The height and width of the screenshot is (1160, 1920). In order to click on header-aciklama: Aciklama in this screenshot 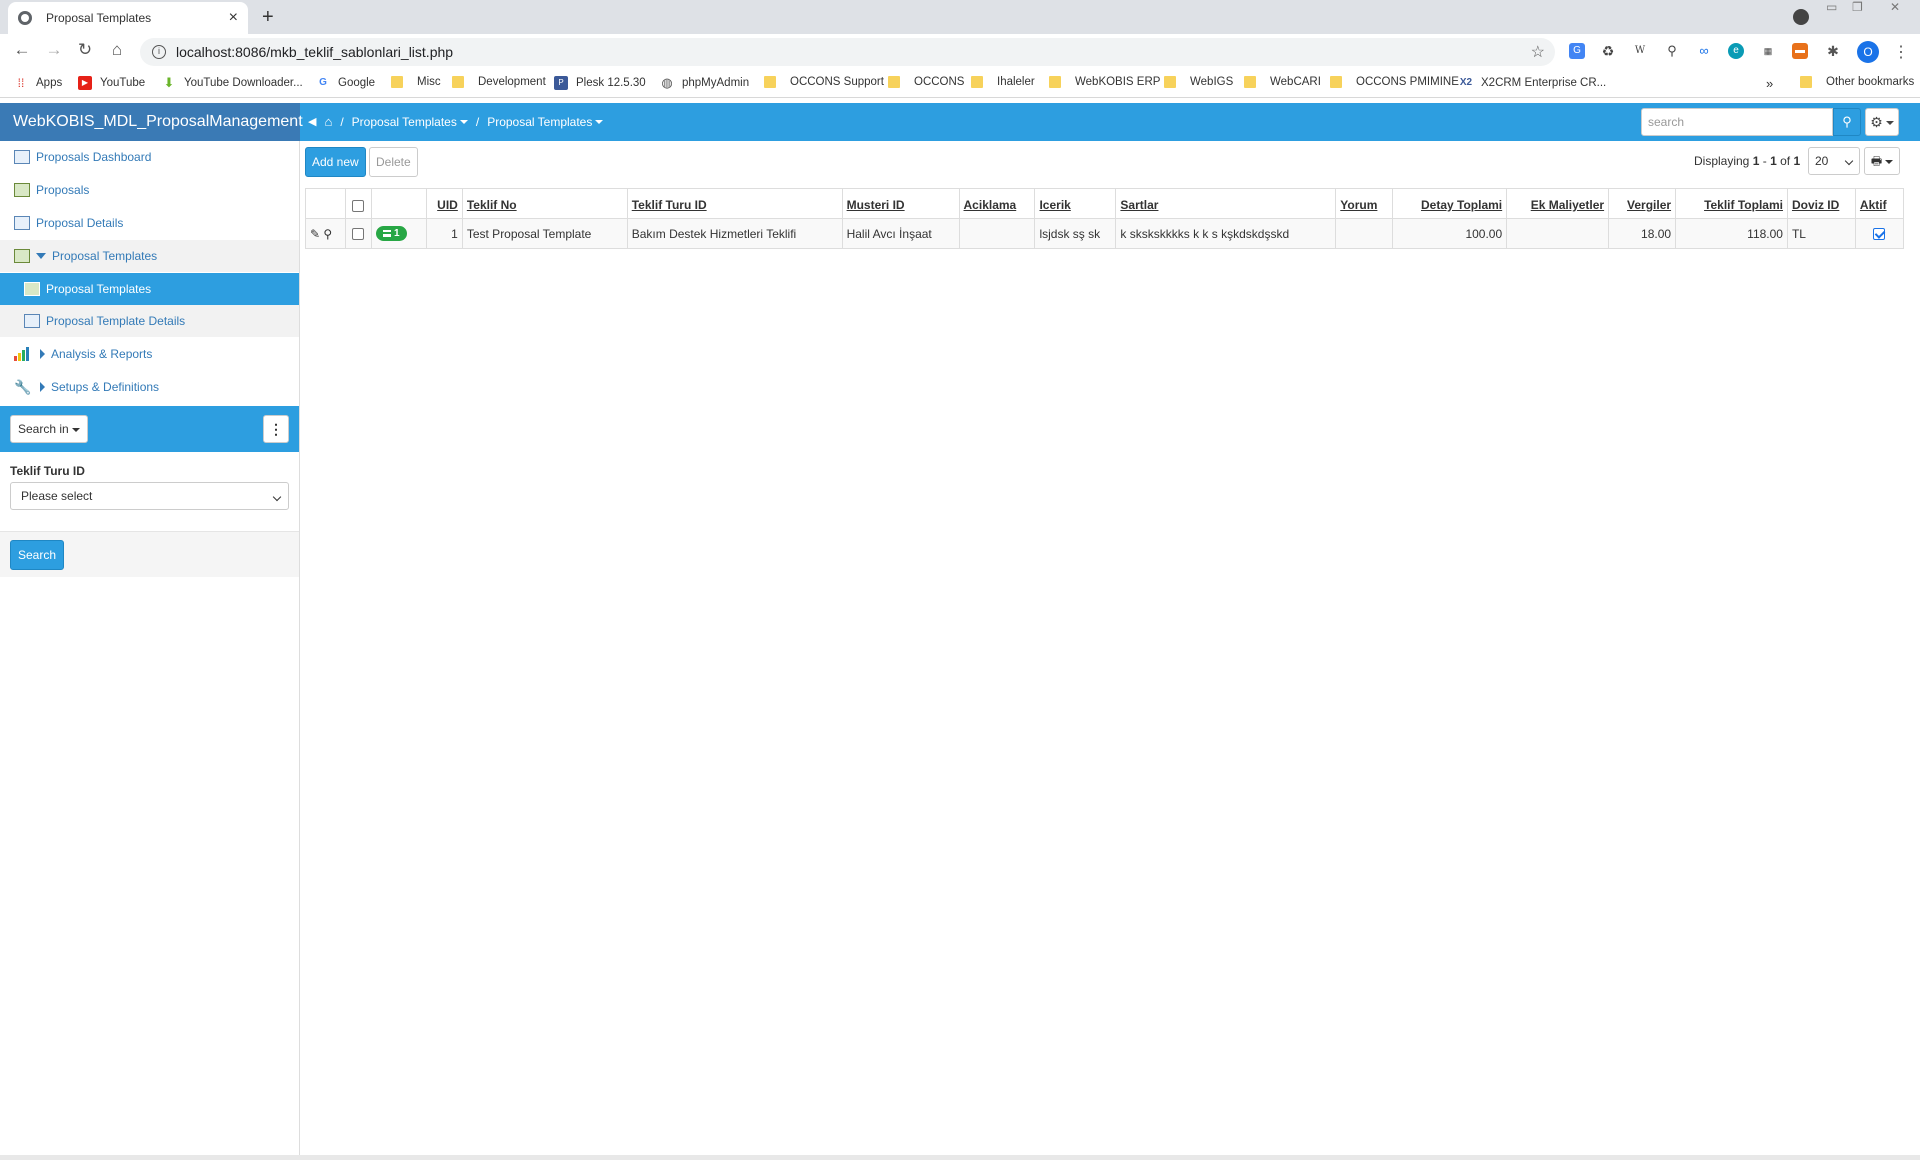, I will do `click(997, 203)`.